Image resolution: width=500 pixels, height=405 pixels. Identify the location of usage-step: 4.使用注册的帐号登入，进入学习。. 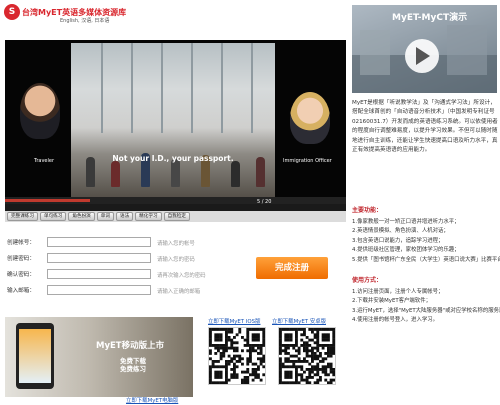
(395, 320).